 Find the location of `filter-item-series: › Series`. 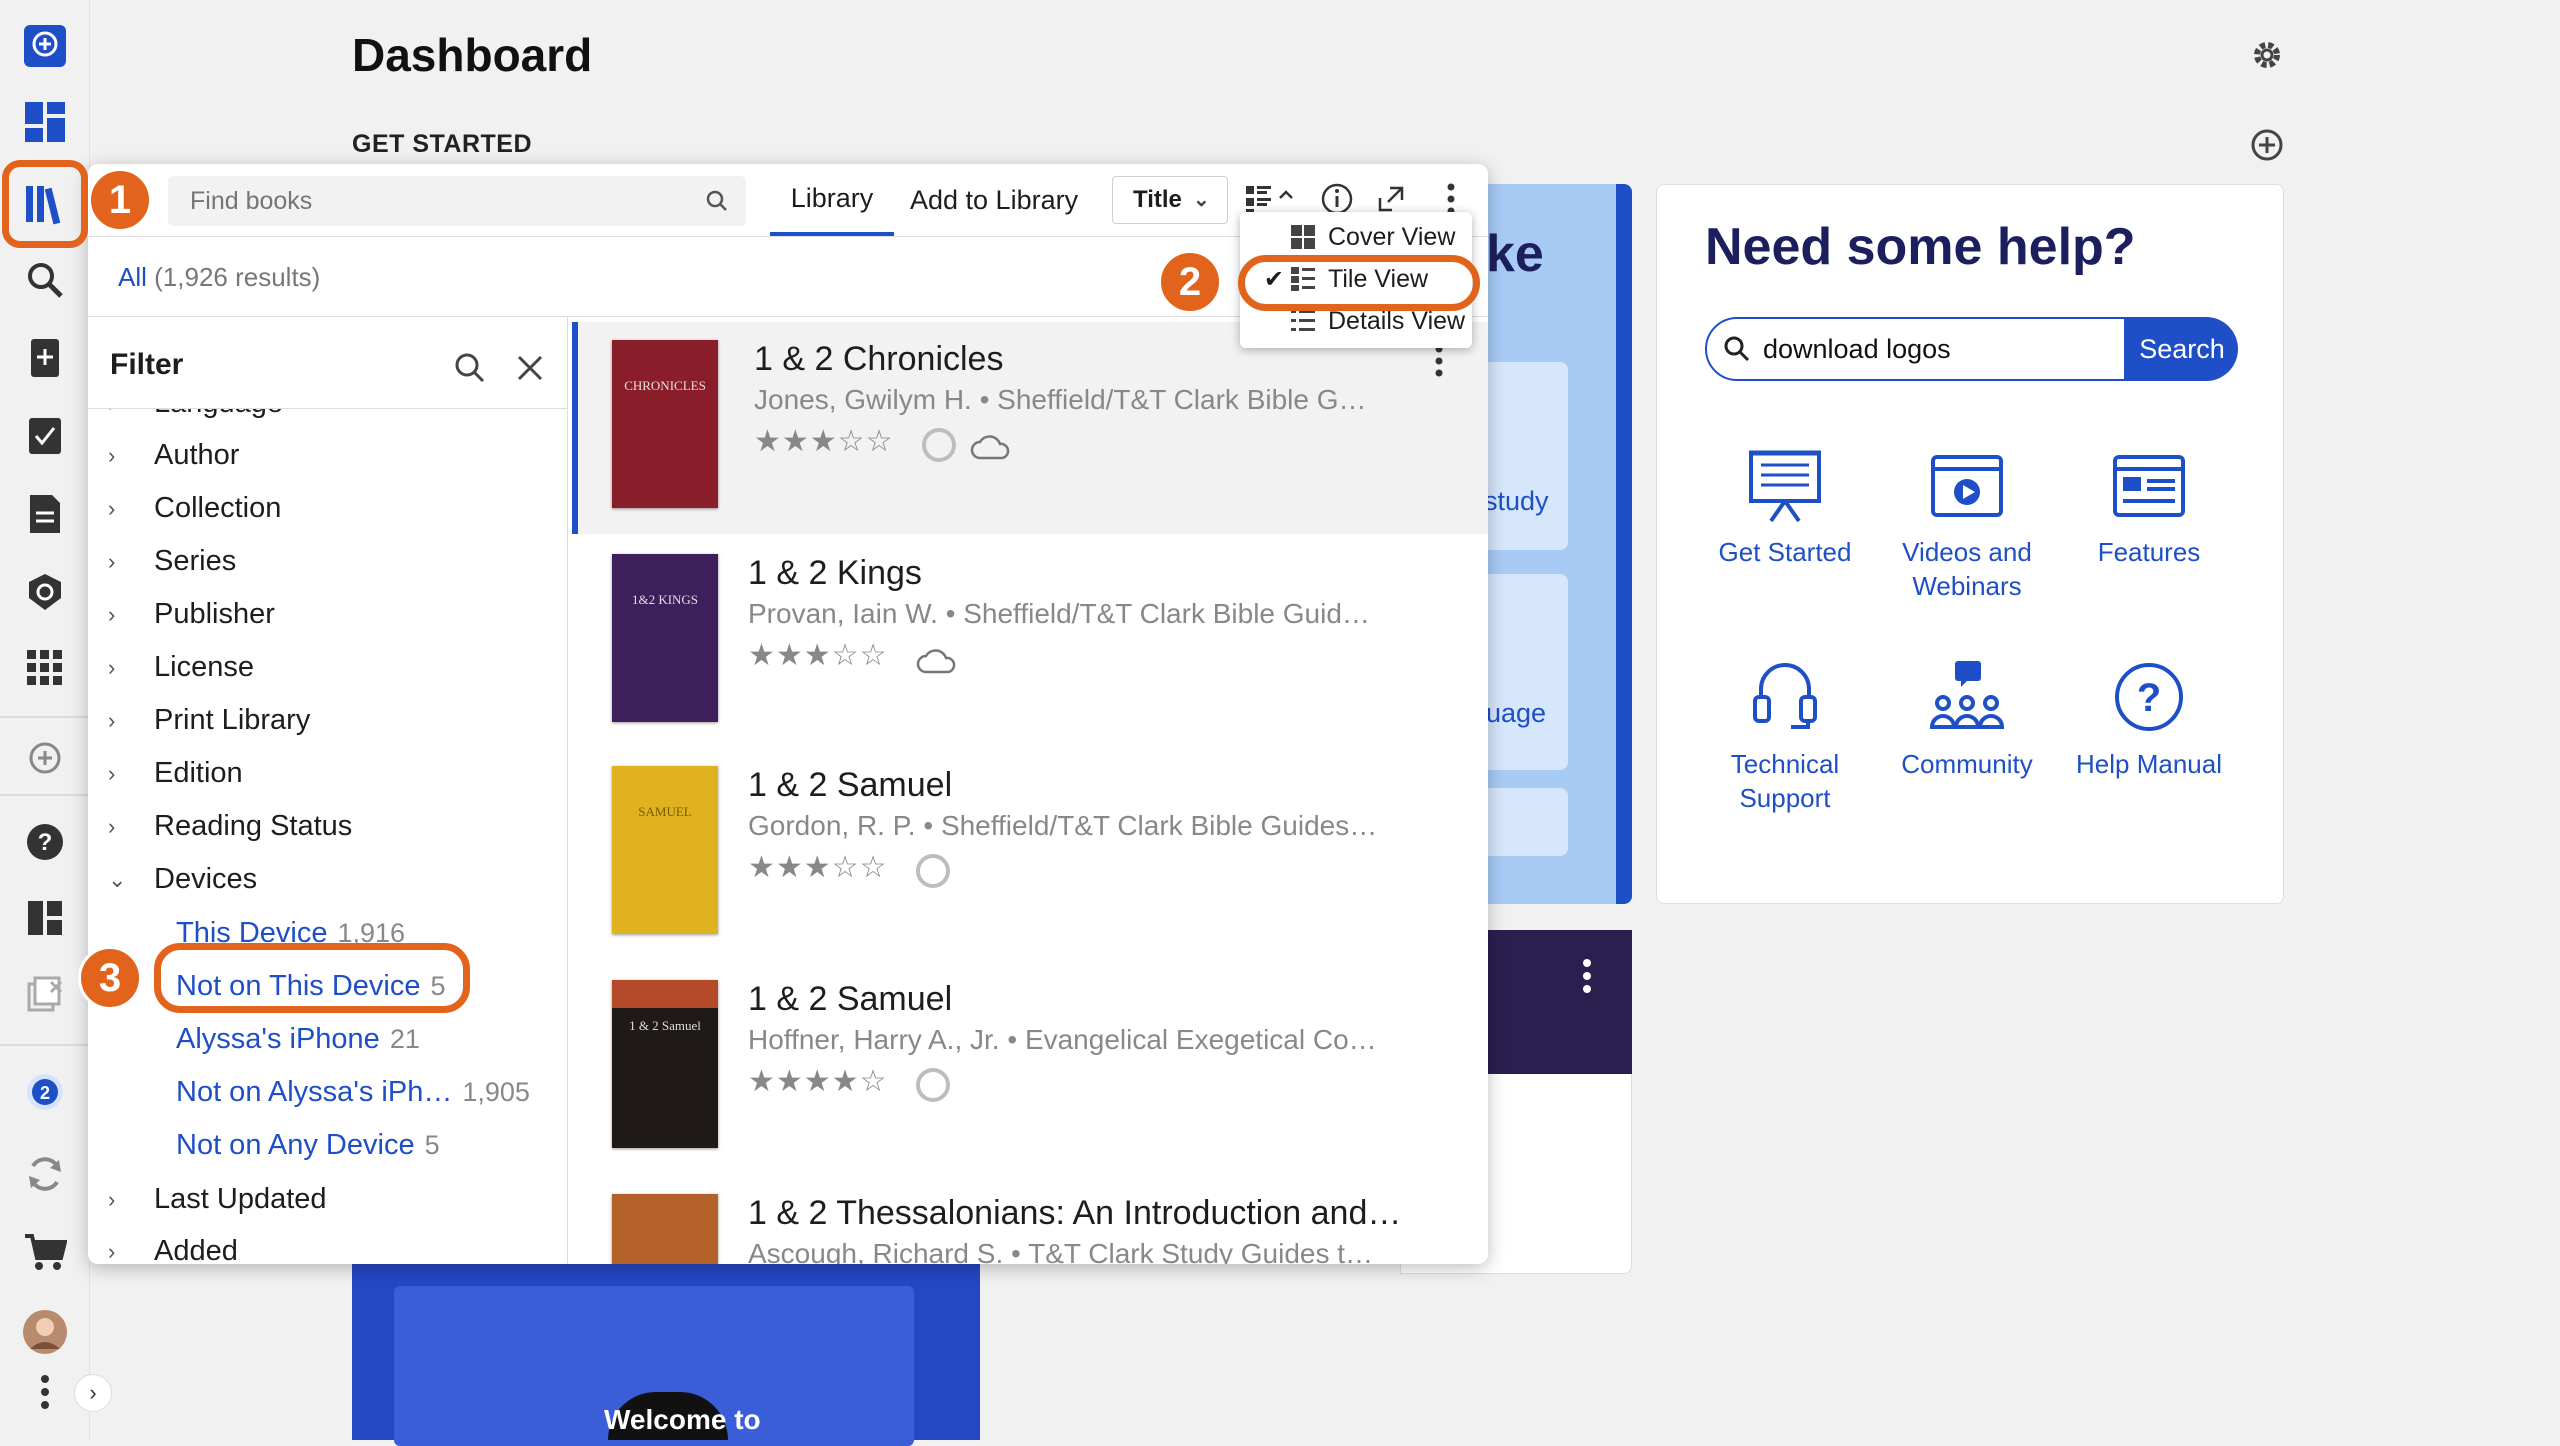

filter-item-series: › Series is located at coordinates (172, 561).